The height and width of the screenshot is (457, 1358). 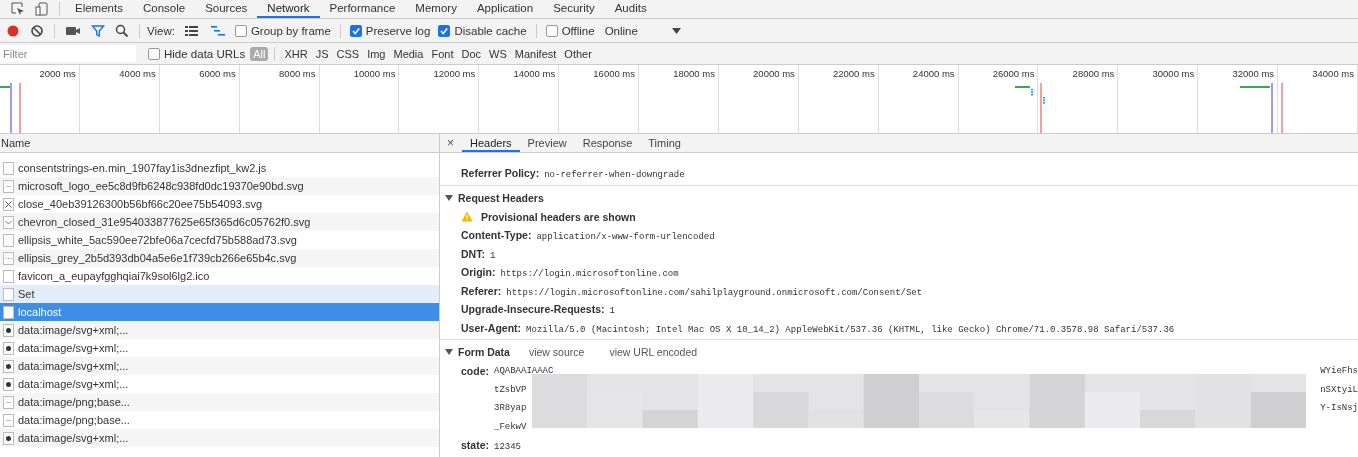 What do you see at coordinates (42, 9) in the screenshot?
I see `device-icon` at bounding box center [42, 9].